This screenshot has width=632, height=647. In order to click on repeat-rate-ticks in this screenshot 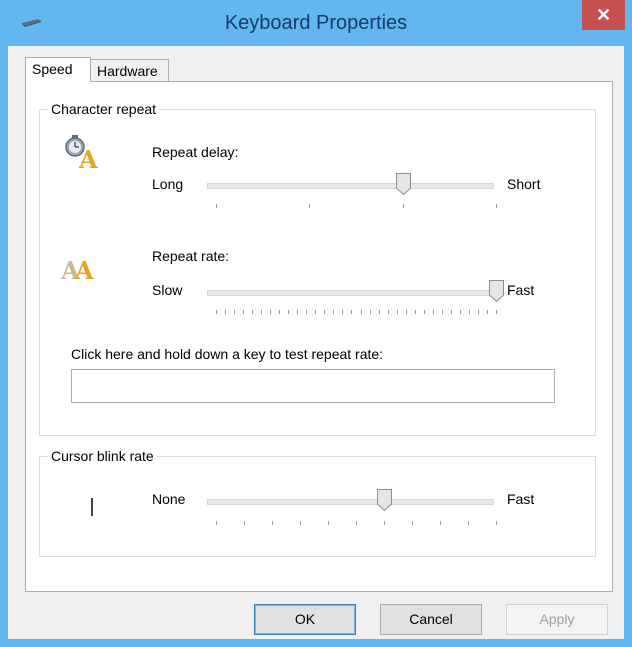, I will do `click(352, 313)`.